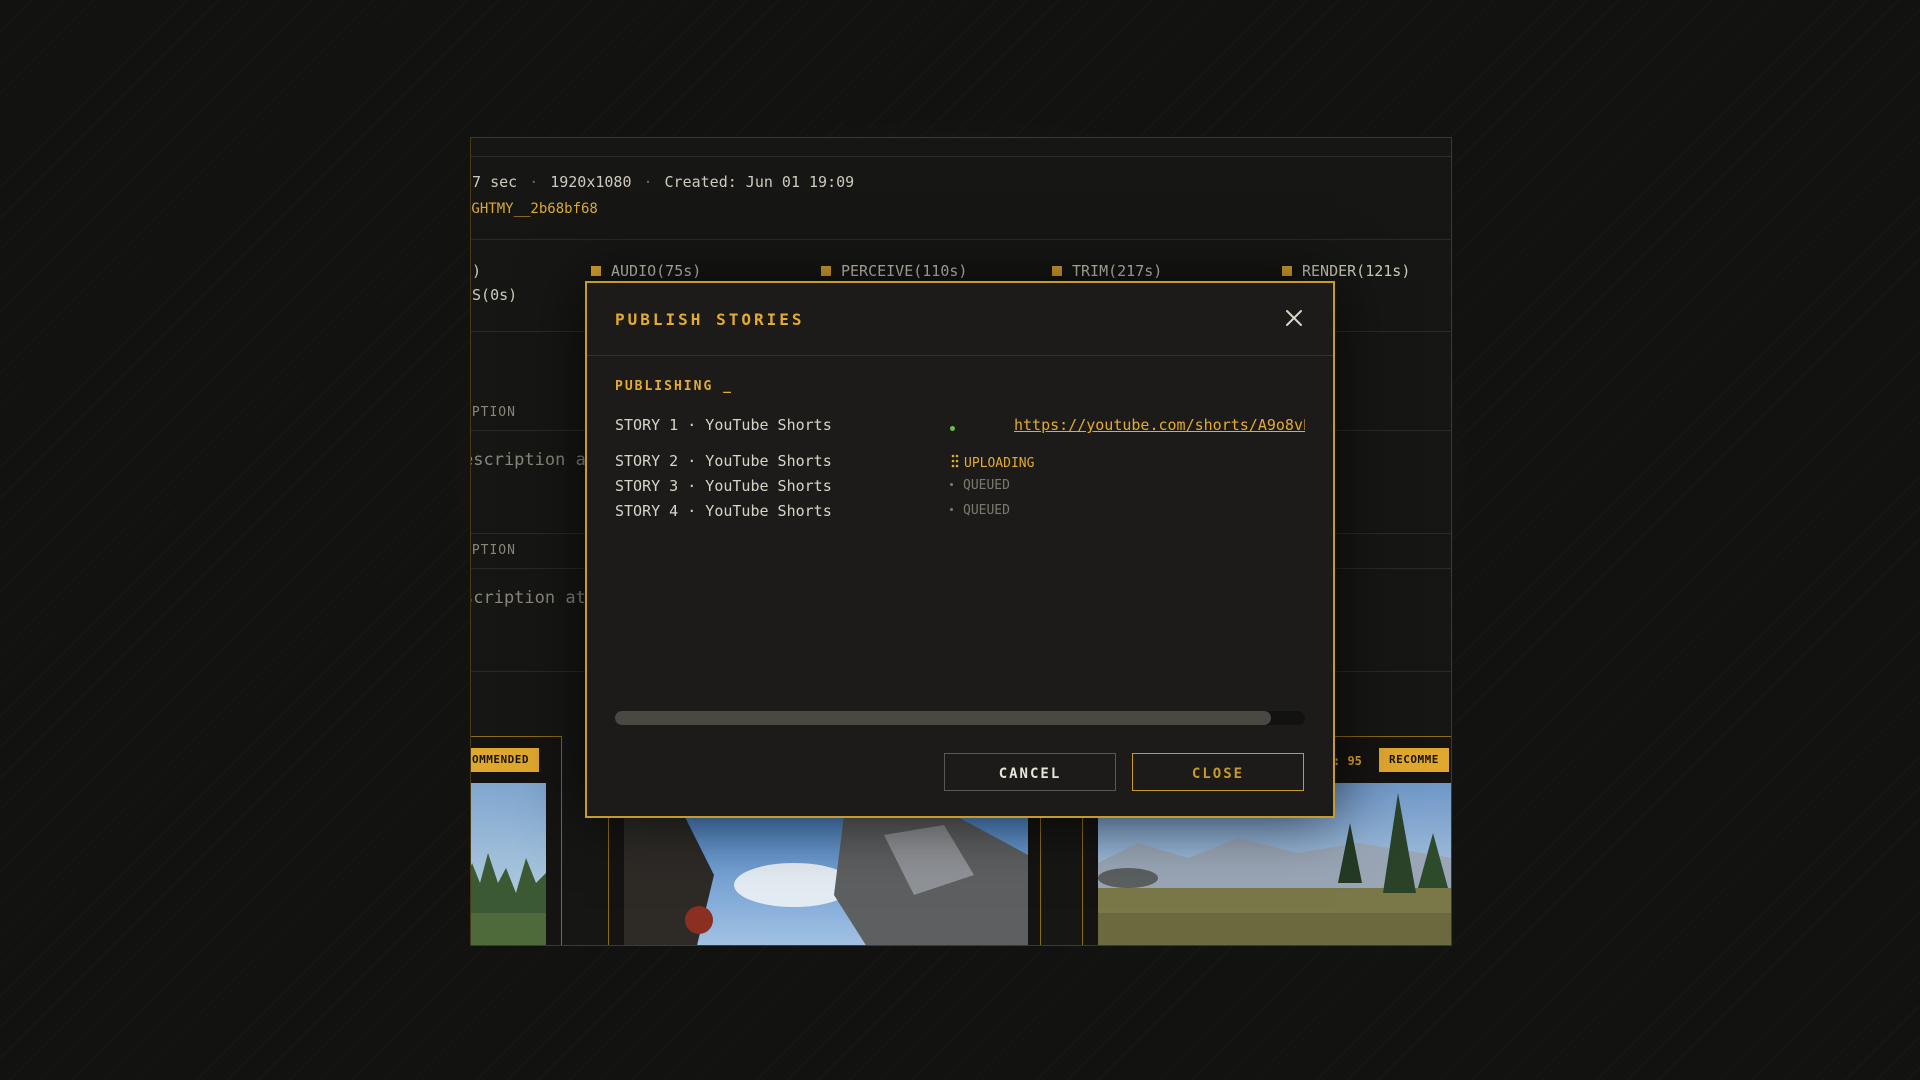 This screenshot has height=1080, width=1920. What do you see at coordinates (1159, 425) in the screenshot?
I see `published-link: https://youtube.com/shorts/A9o8vEs` at bounding box center [1159, 425].